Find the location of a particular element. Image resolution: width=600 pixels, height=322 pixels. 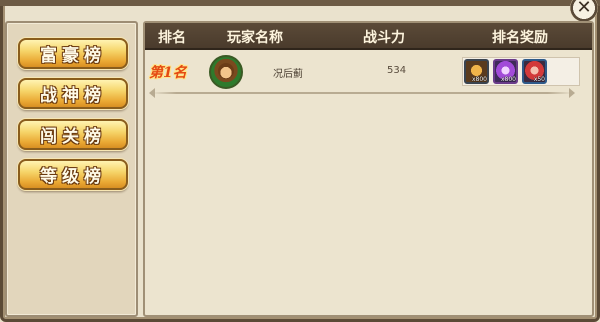

window-top-bar is located at coordinates (300, 3).